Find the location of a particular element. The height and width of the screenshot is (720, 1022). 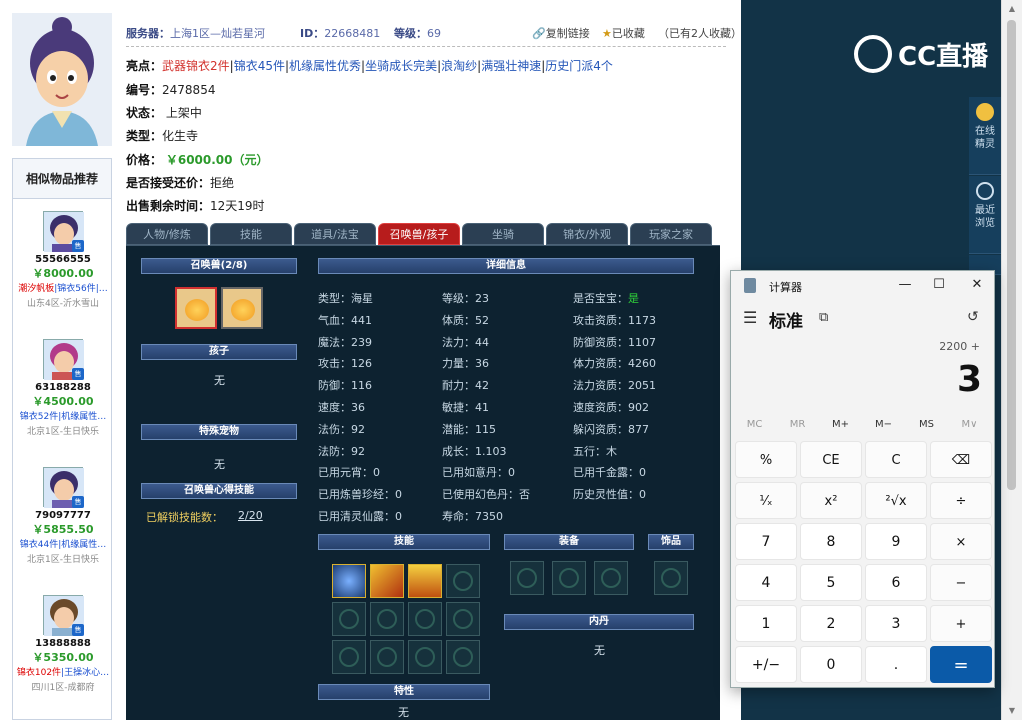

pet-attribute: 已使用幻色丹：否 is located at coordinates (486, 495).